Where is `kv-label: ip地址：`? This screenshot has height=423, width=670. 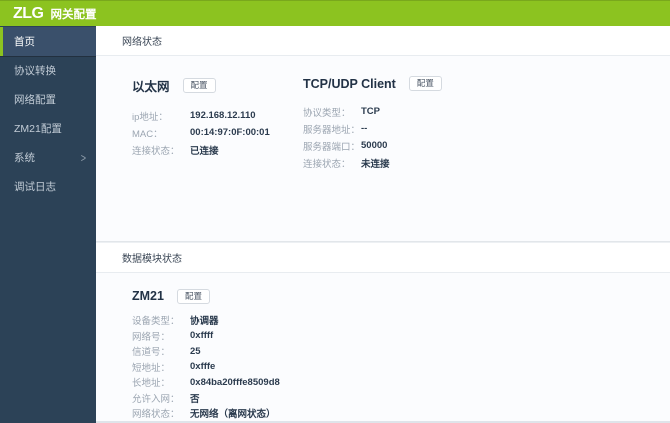 kv-label: ip地址： is located at coordinates (150, 117).